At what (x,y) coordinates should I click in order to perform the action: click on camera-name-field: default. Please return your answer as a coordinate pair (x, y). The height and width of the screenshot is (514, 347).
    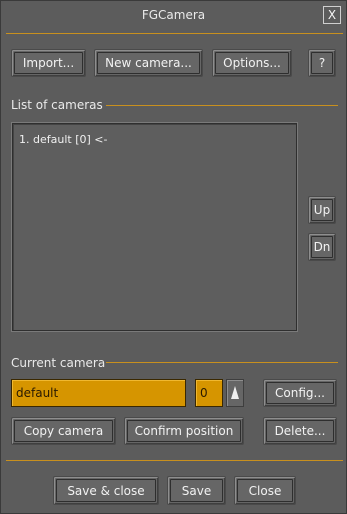
    Looking at the image, I should click on (98, 393).